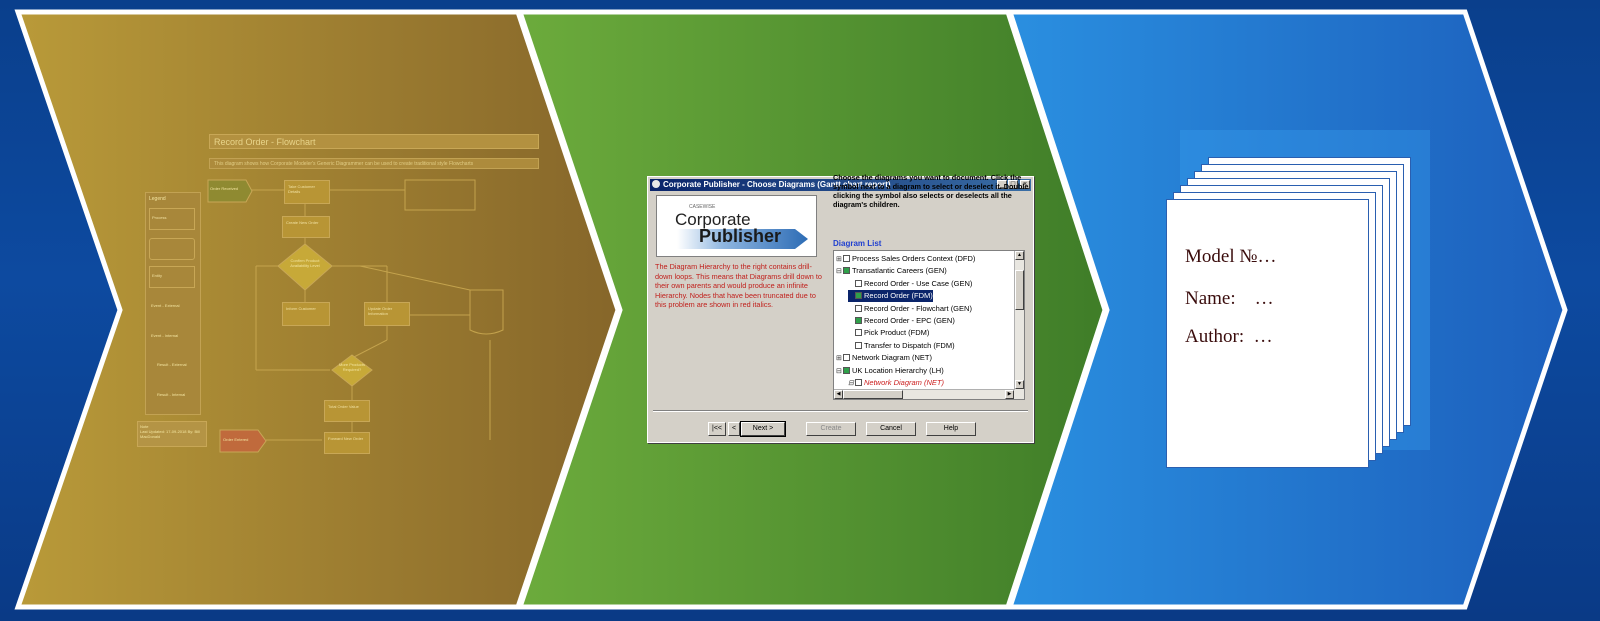  Describe the element at coordinates (347, 411) in the screenshot. I see `flowchart-node: Total Order Value` at that location.